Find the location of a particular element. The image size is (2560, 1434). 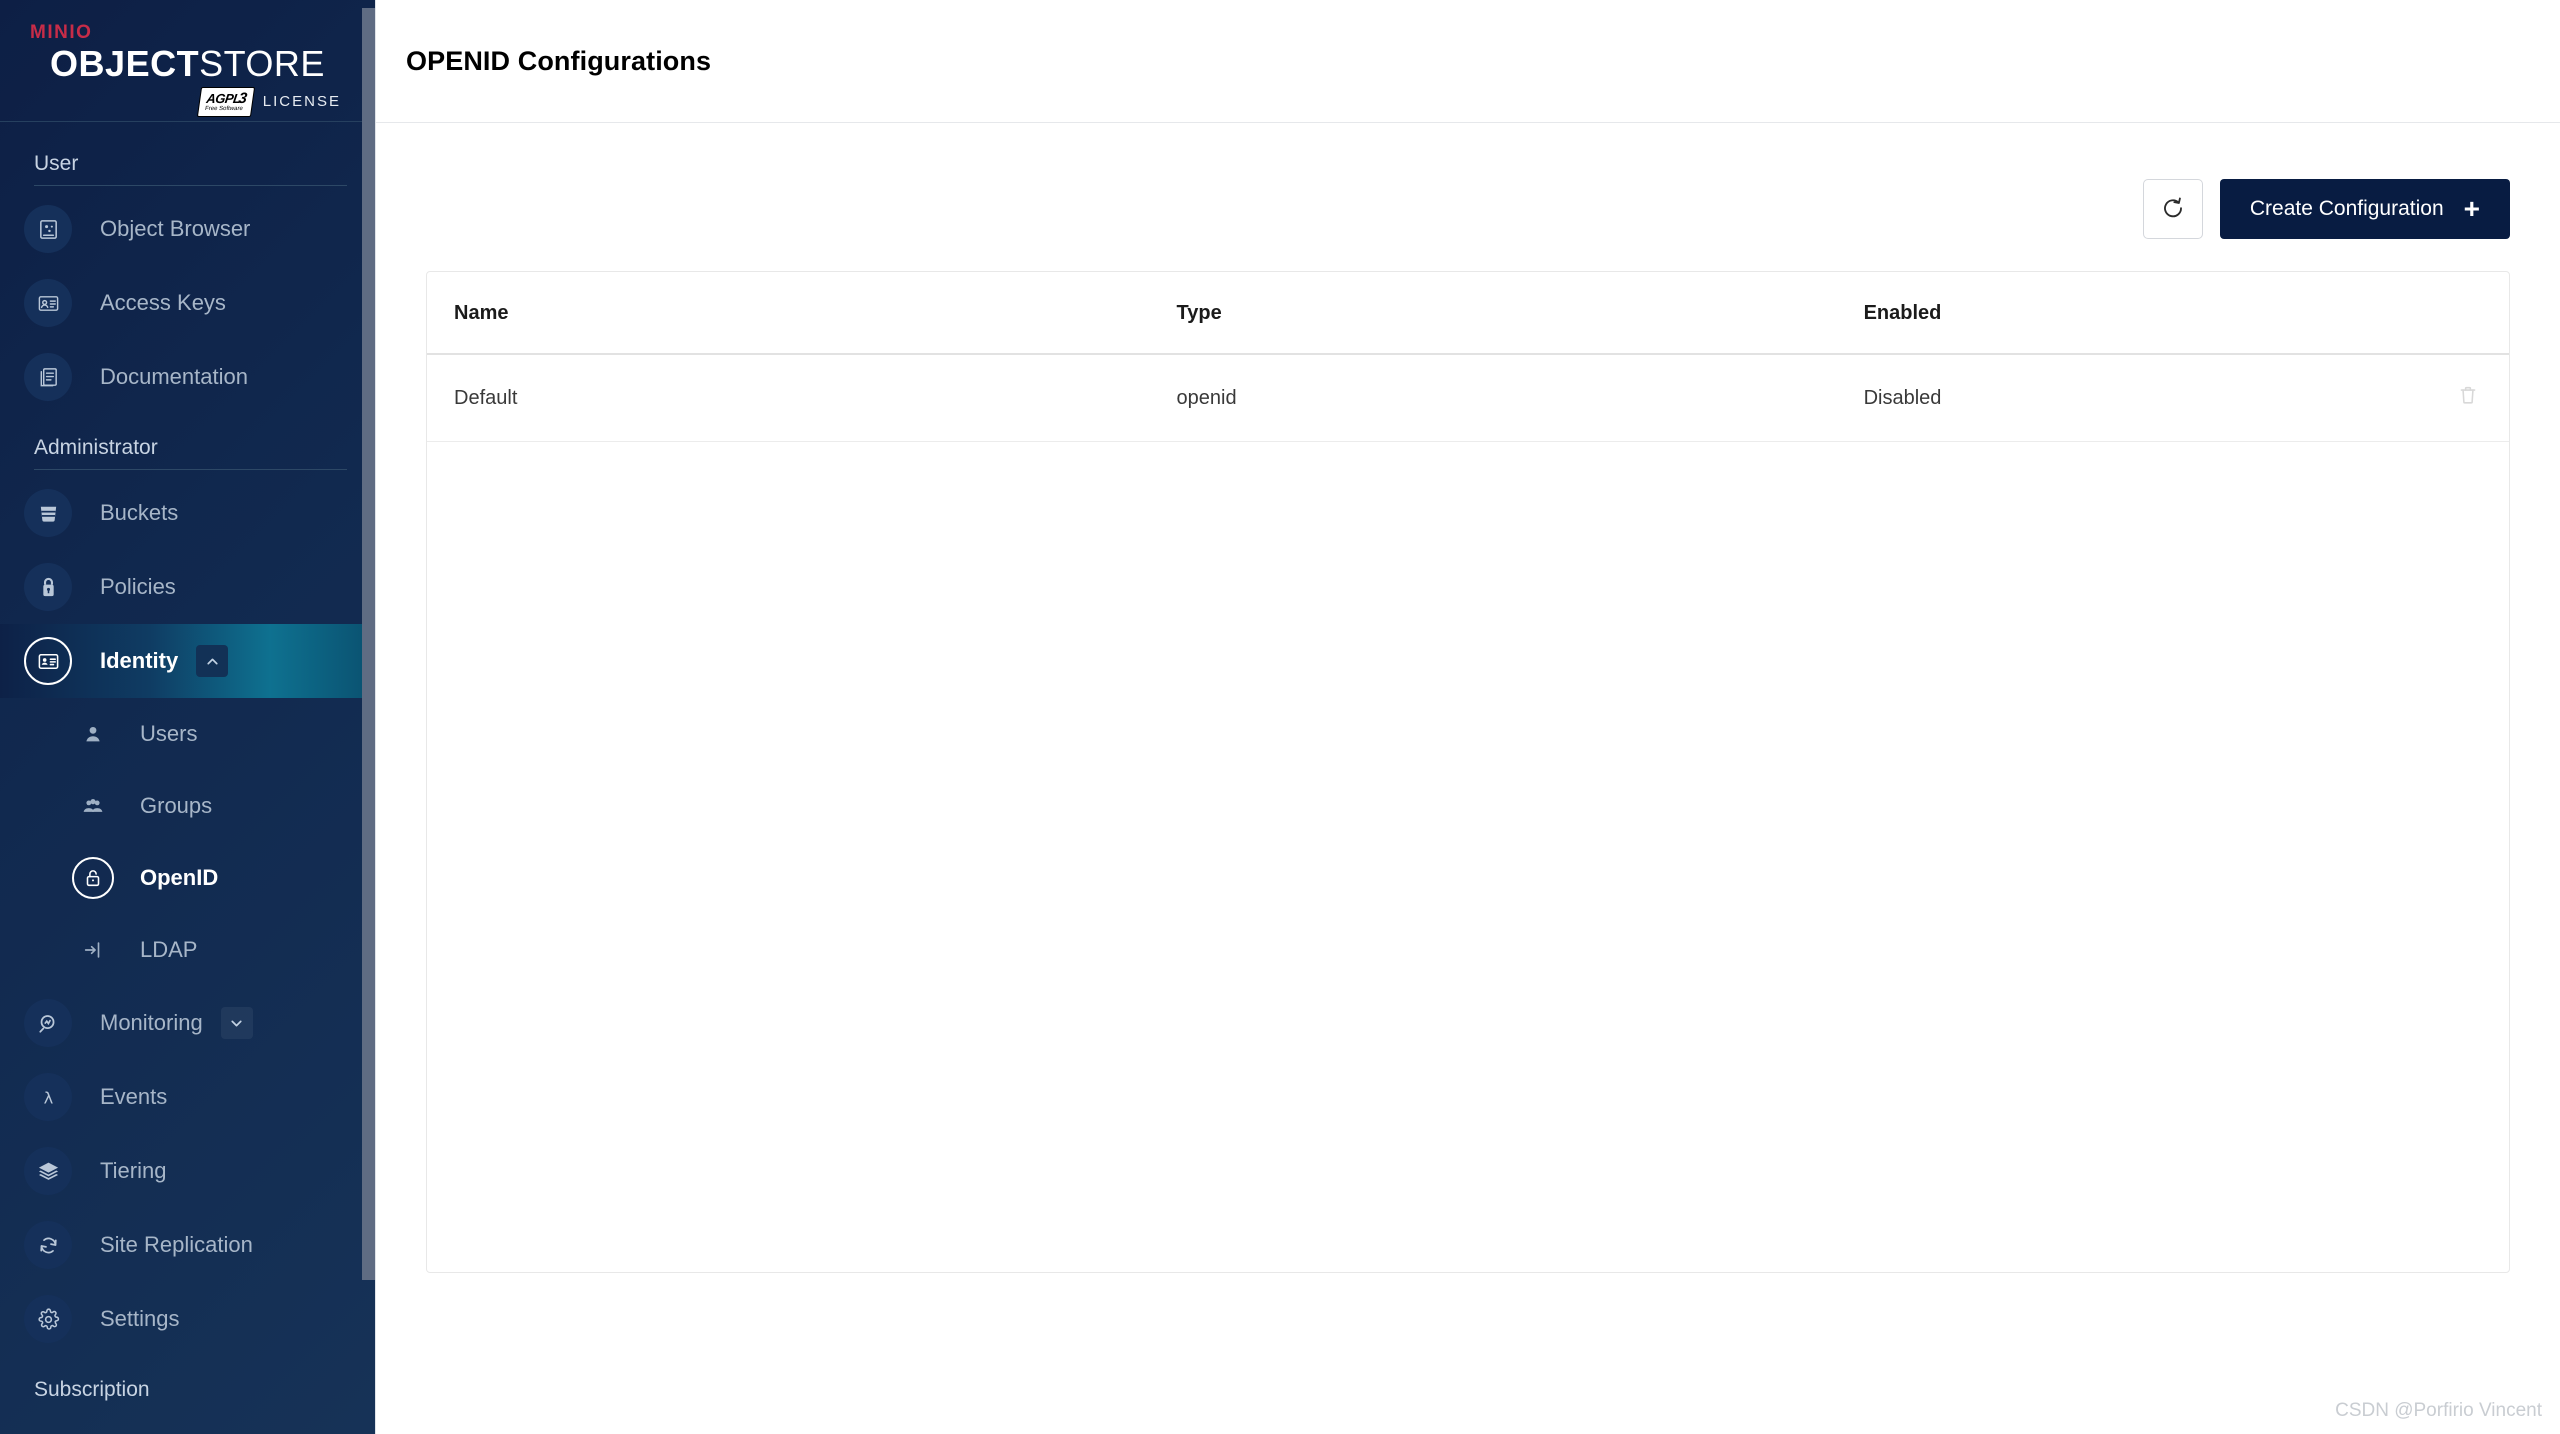

sidebar-section-user: User is located at coordinates (56, 163).